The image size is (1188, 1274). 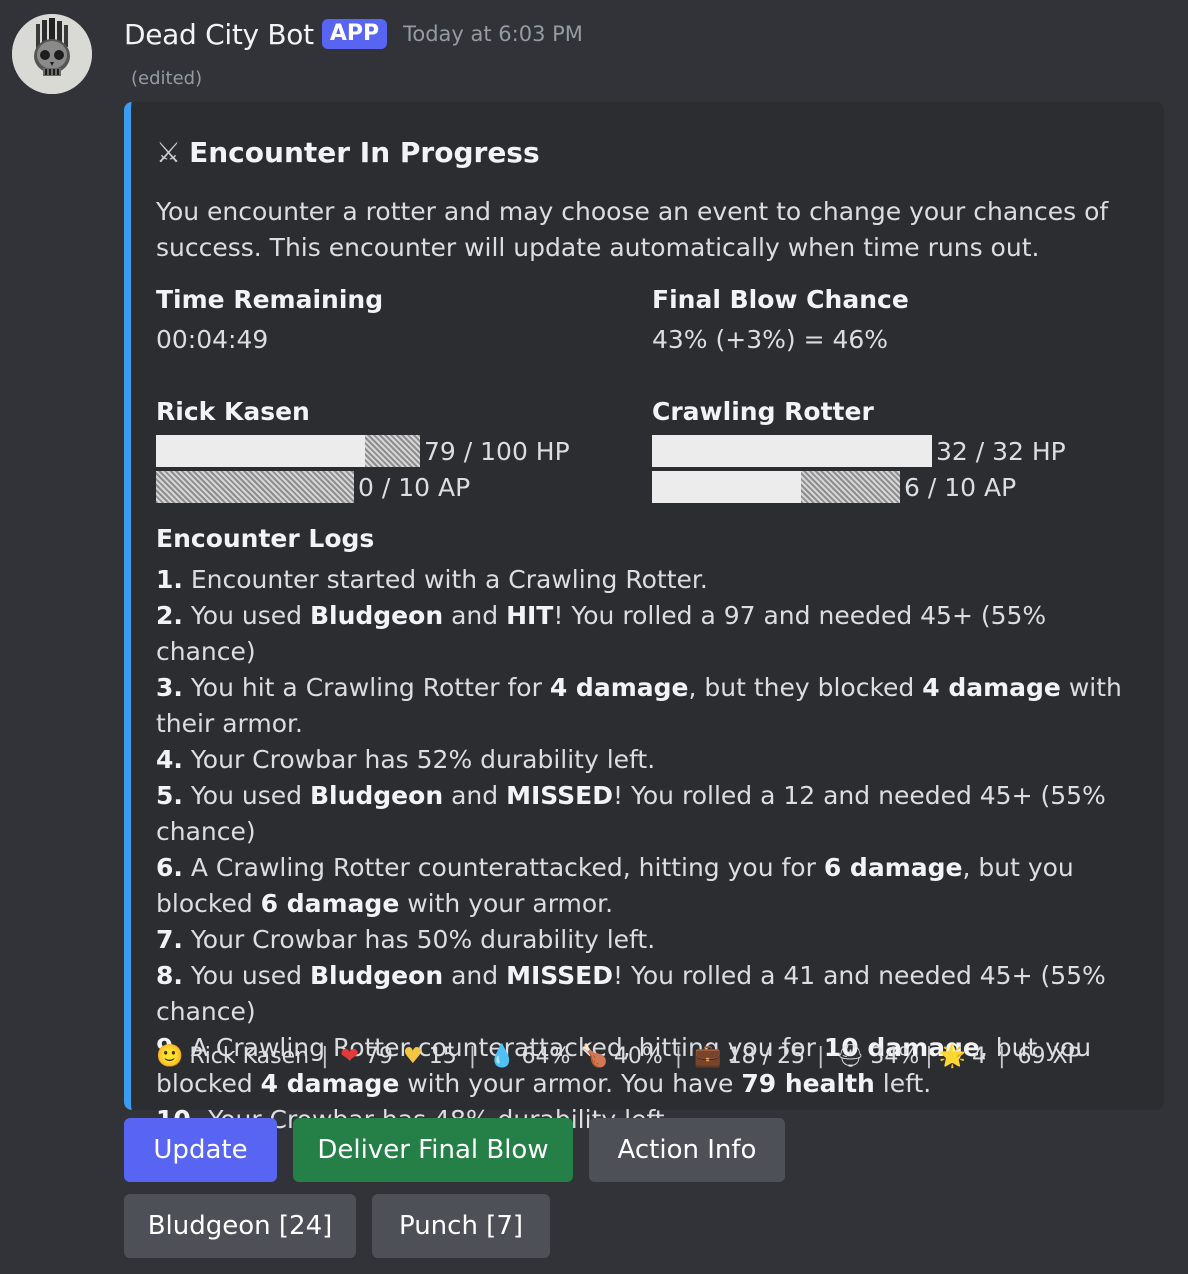 What do you see at coordinates (169, 759) in the screenshot?
I see `log-number: 4.` at bounding box center [169, 759].